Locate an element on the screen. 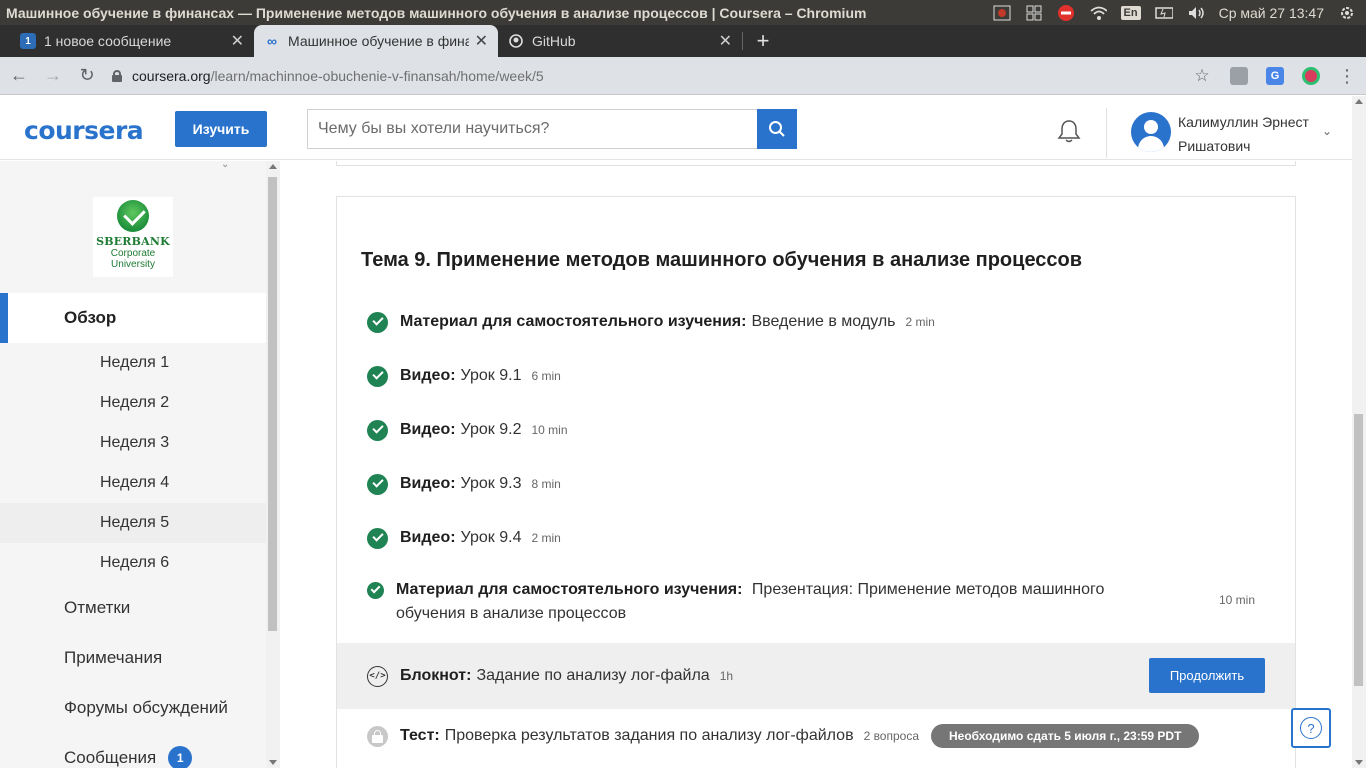 Image resolution: width=1366 pixels, height=768 pixels. sidebar-scrollbar is located at coordinates (273, 464).